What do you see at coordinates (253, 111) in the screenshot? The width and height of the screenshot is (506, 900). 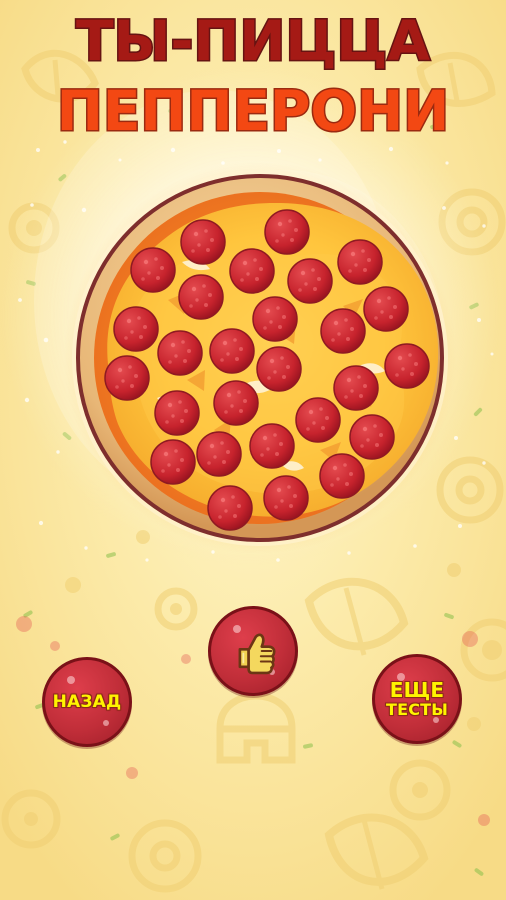 I see `title-line-2: ПЕППЕРОНИ` at bounding box center [253, 111].